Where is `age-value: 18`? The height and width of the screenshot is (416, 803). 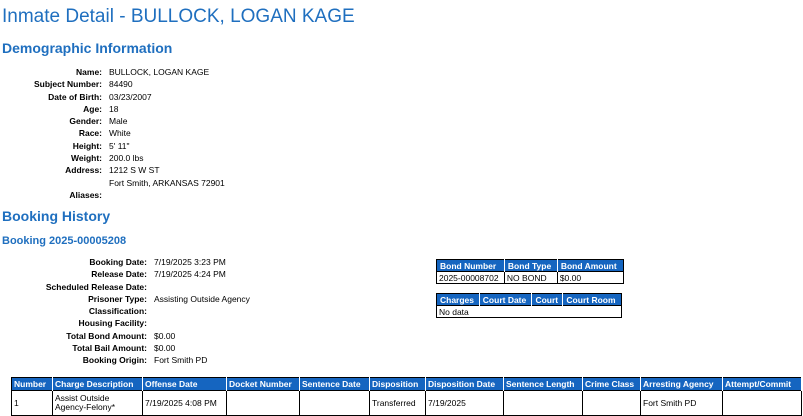 age-value: 18 is located at coordinates (114, 108).